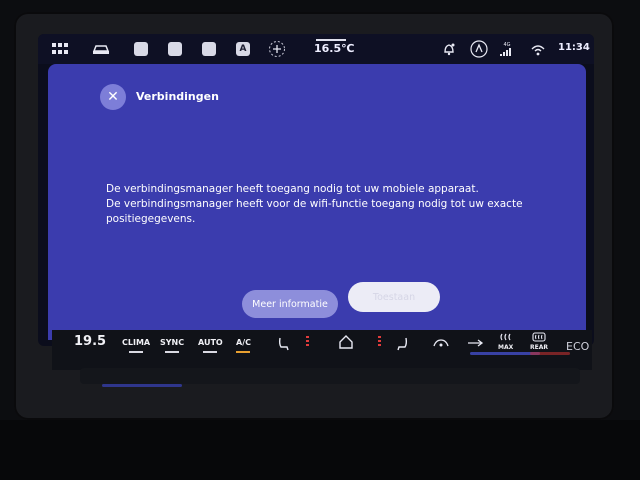 This screenshot has height=480, width=640. Describe the element at coordinates (505, 337) in the screenshot. I see `defrost-icon` at that location.